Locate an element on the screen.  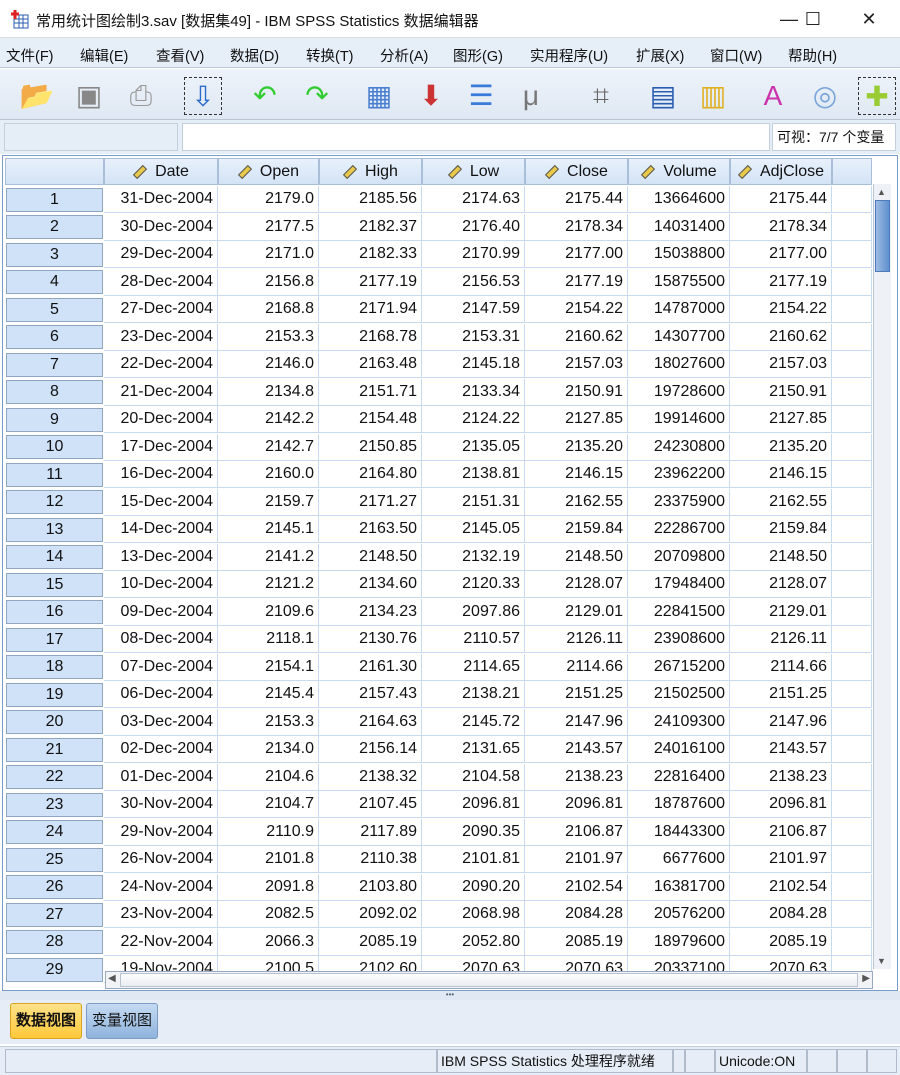
cell-close: 2114.66 is located at coordinates (576, 667).